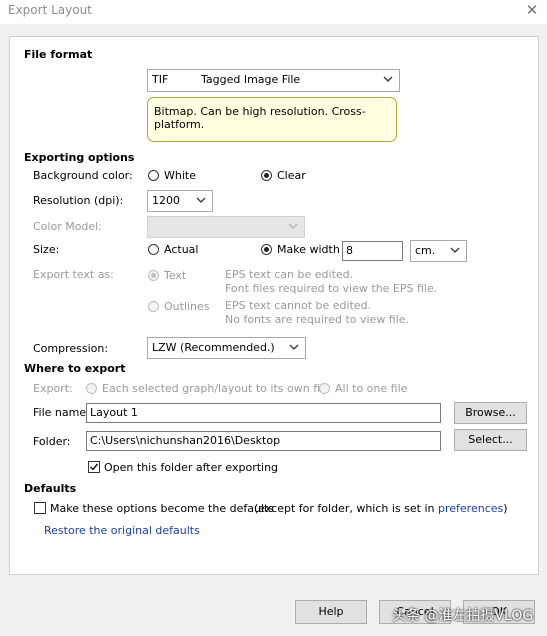 This screenshot has height=636, width=547. Describe the element at coordinates (122, 530) in the screenshot. I see `restore-defaults-link: Restore the original defaults` at that location.